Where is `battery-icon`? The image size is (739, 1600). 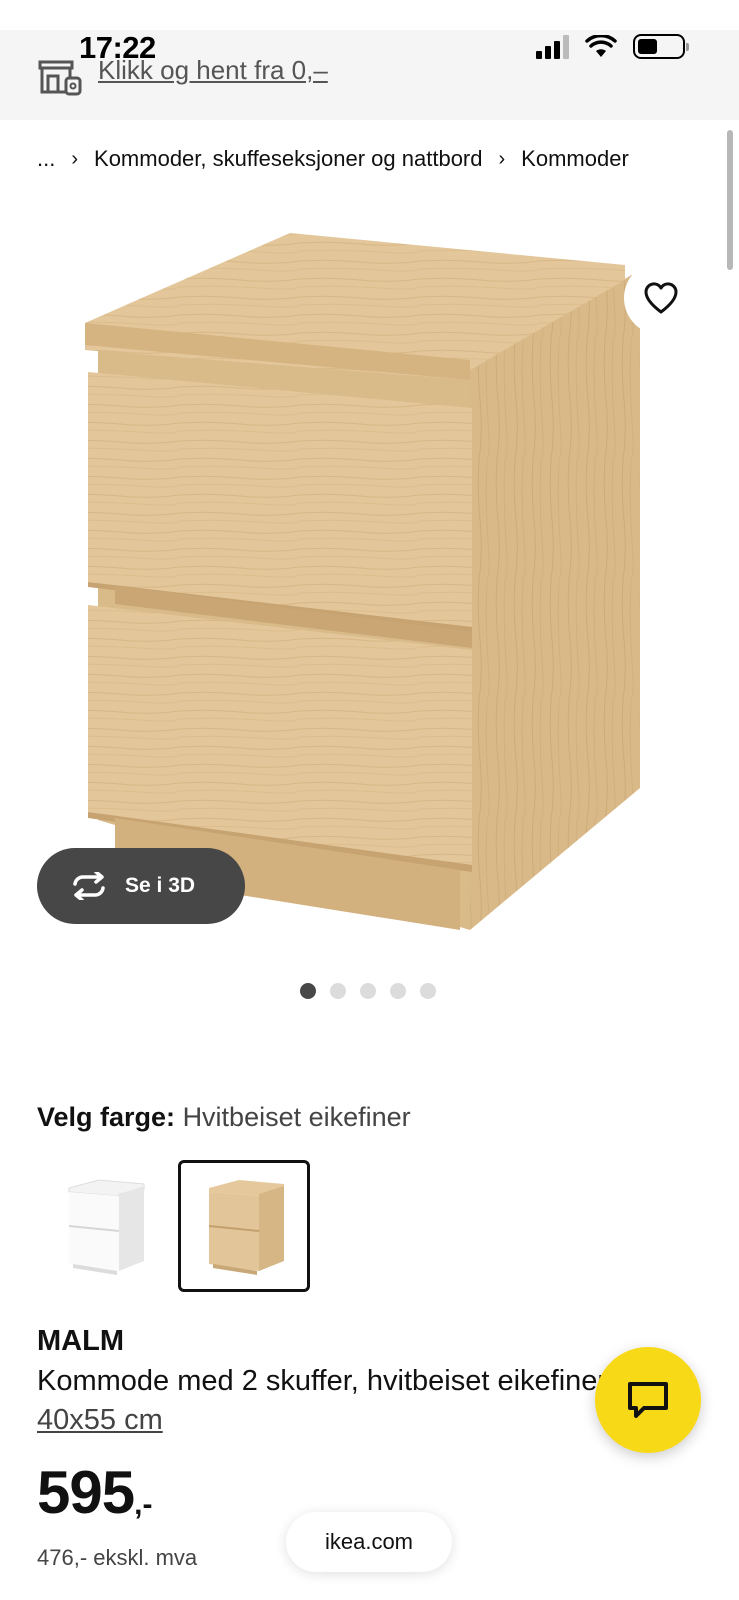
battery-icon is located at coordinates (661, 46).